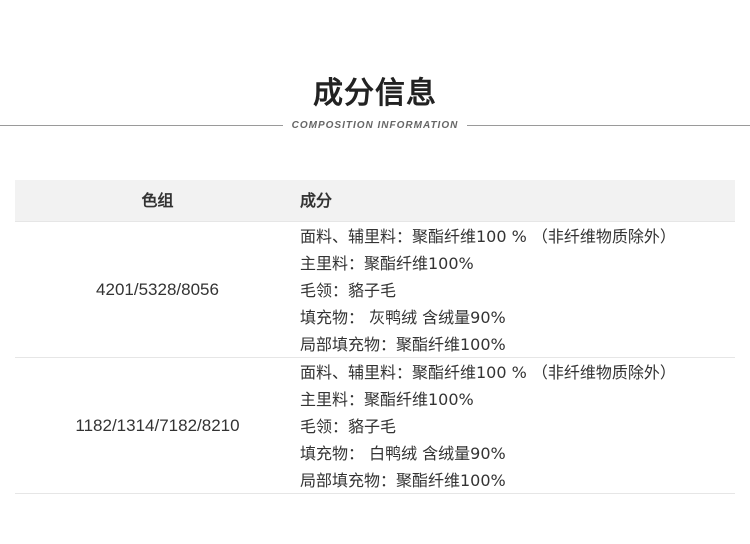  What do you see at coordinates (141, 125) in the screenshot?
I see `divider-left` at bounding box center [141, 125].